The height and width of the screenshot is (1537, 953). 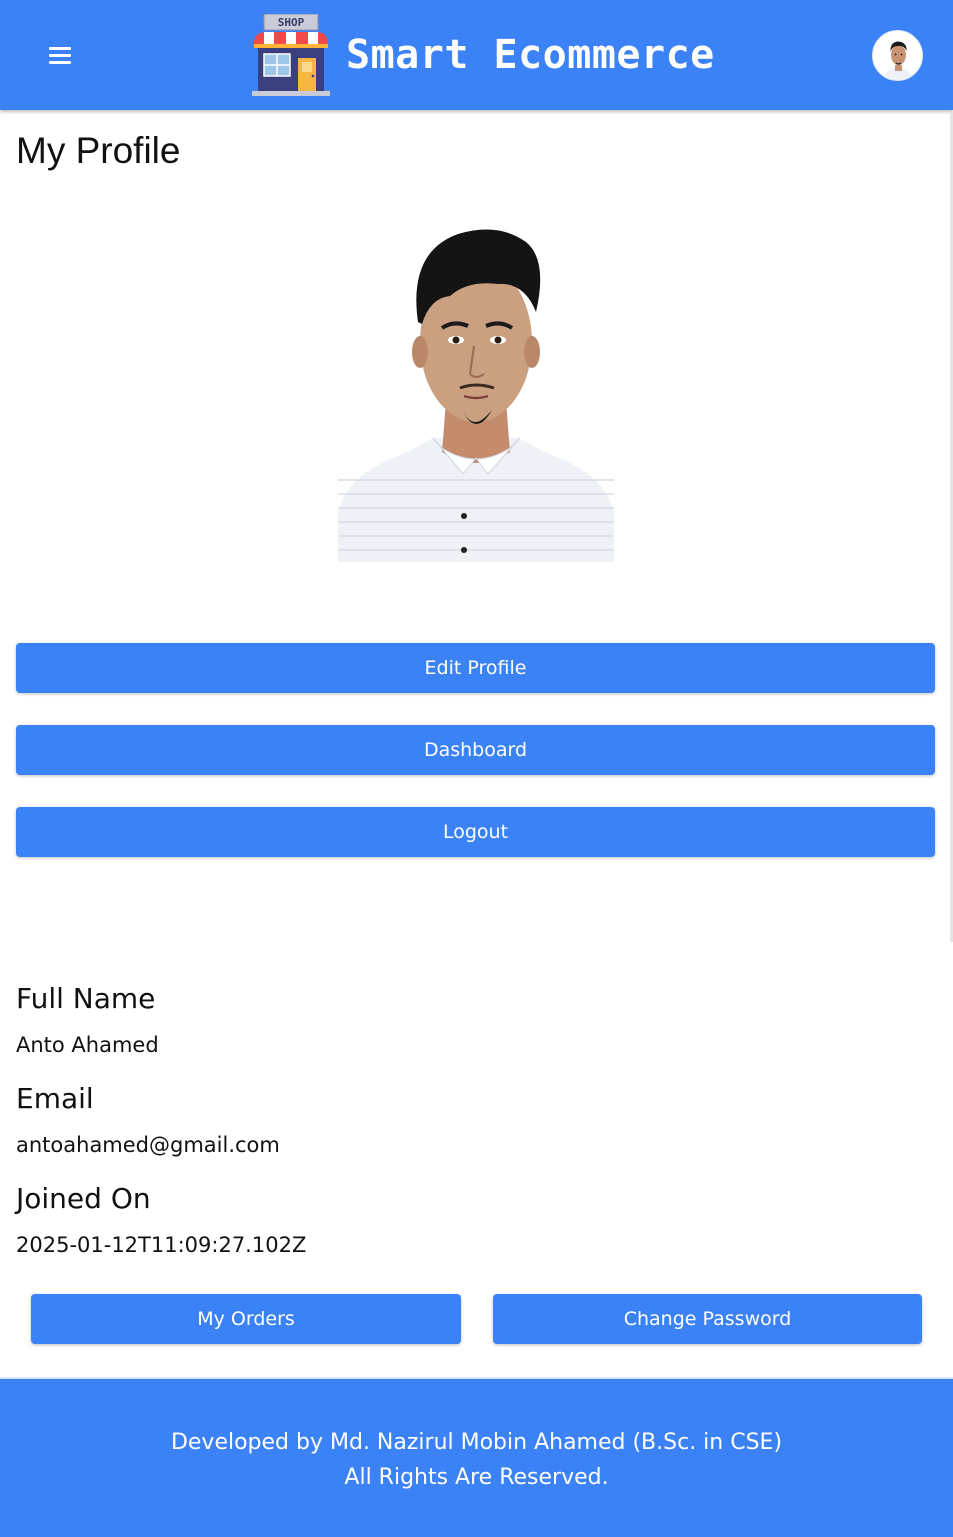 What do you see at coordinates (291, 22) in the screenshot?
I see `shop-sign-text: SHOP` at bounding box center [291, 22].